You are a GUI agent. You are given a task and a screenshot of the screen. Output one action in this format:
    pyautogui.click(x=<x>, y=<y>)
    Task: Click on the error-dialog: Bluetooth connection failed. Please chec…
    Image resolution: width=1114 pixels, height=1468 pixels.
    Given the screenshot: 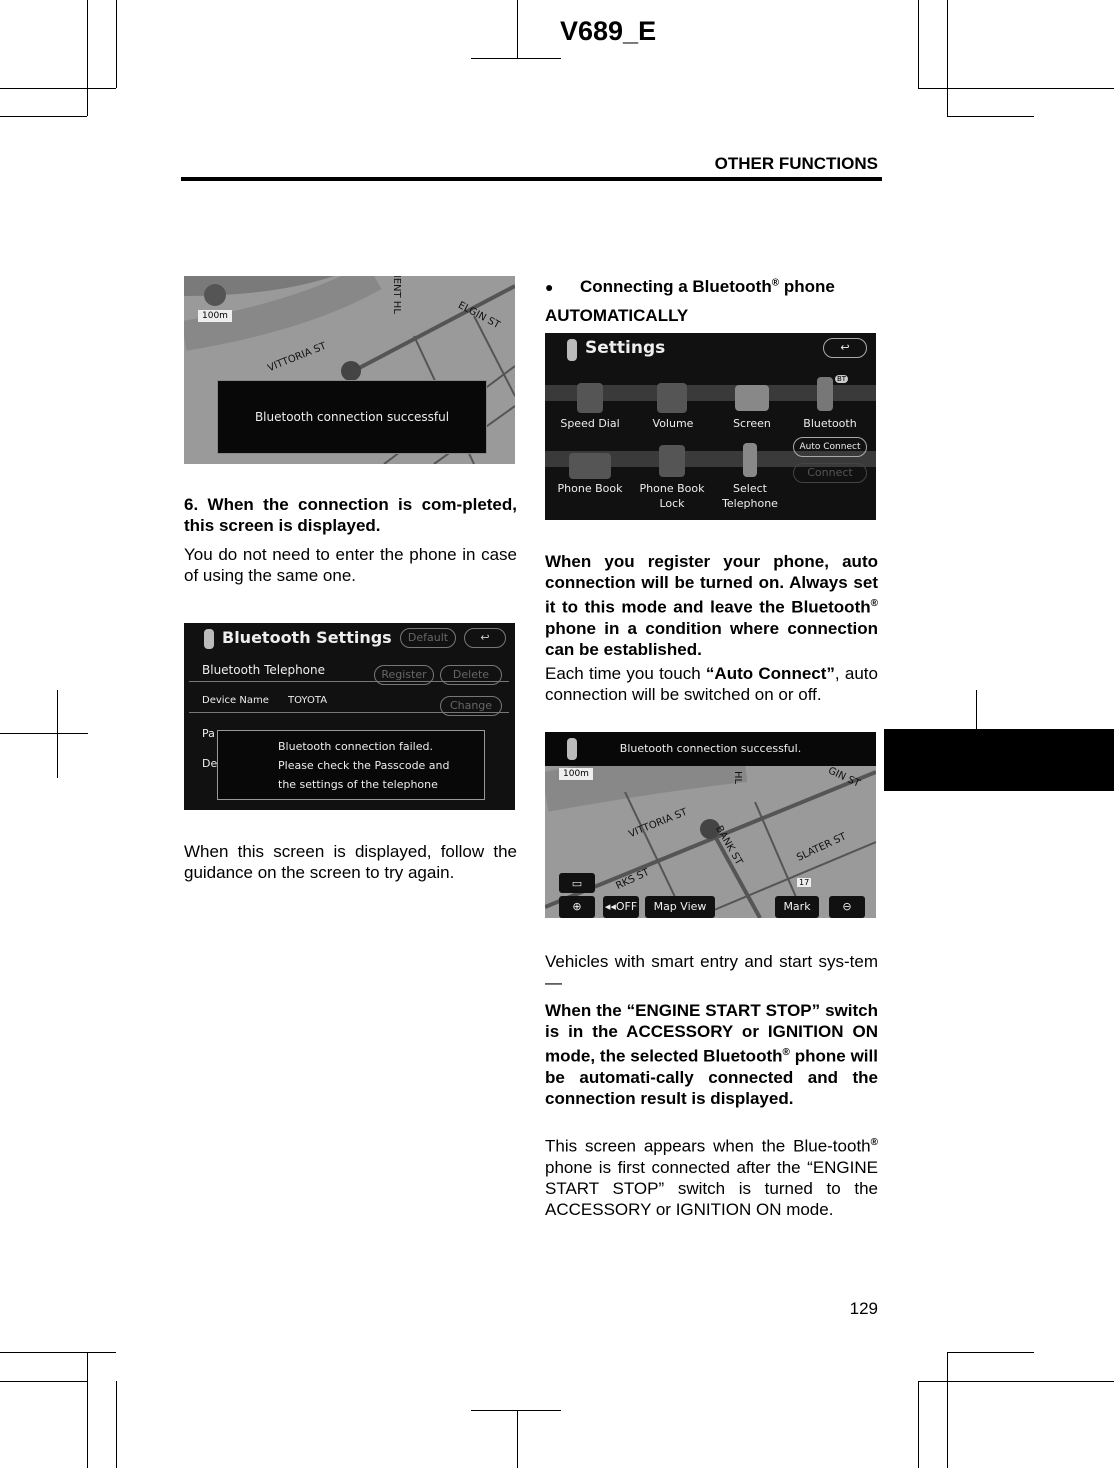 What is the action you would take?
    pyautogui.click(x=351, y=765)
    